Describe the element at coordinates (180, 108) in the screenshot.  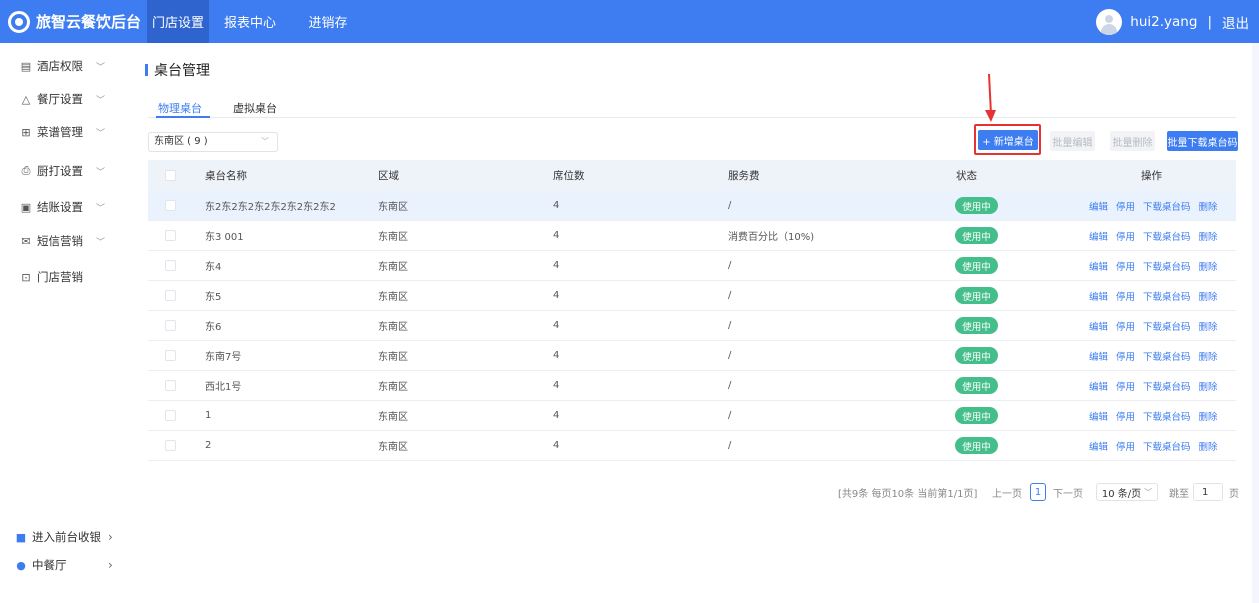
I see `tab-physical-tables: 物理桌台` at that location.